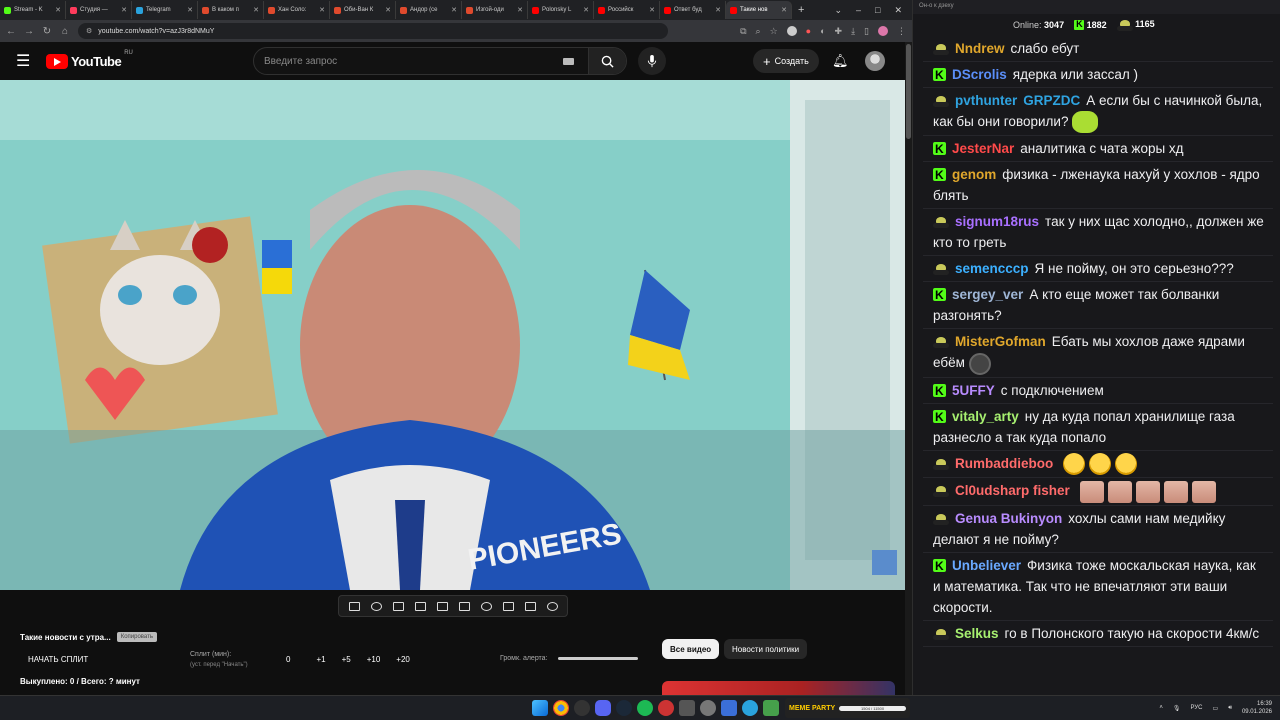  What do you see at coordinates (898, 10) in the screenshot?
I see `close-icon: ✕` at bounding box center [898, 10].